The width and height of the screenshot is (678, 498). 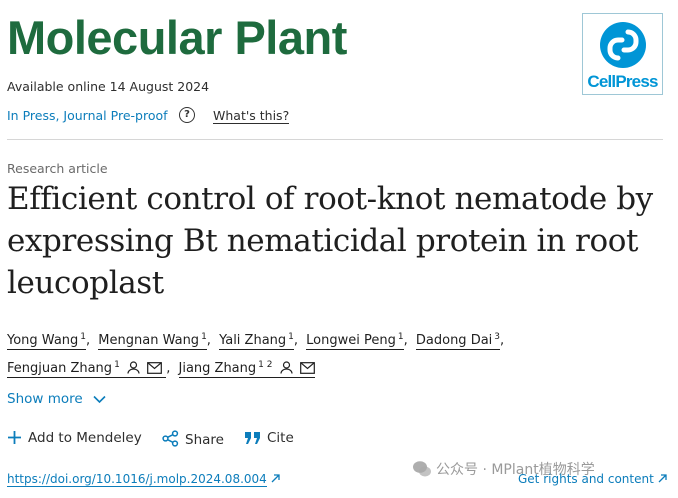 I want to click on cellpress-logo: CellPress, so click(x=622, y=54).